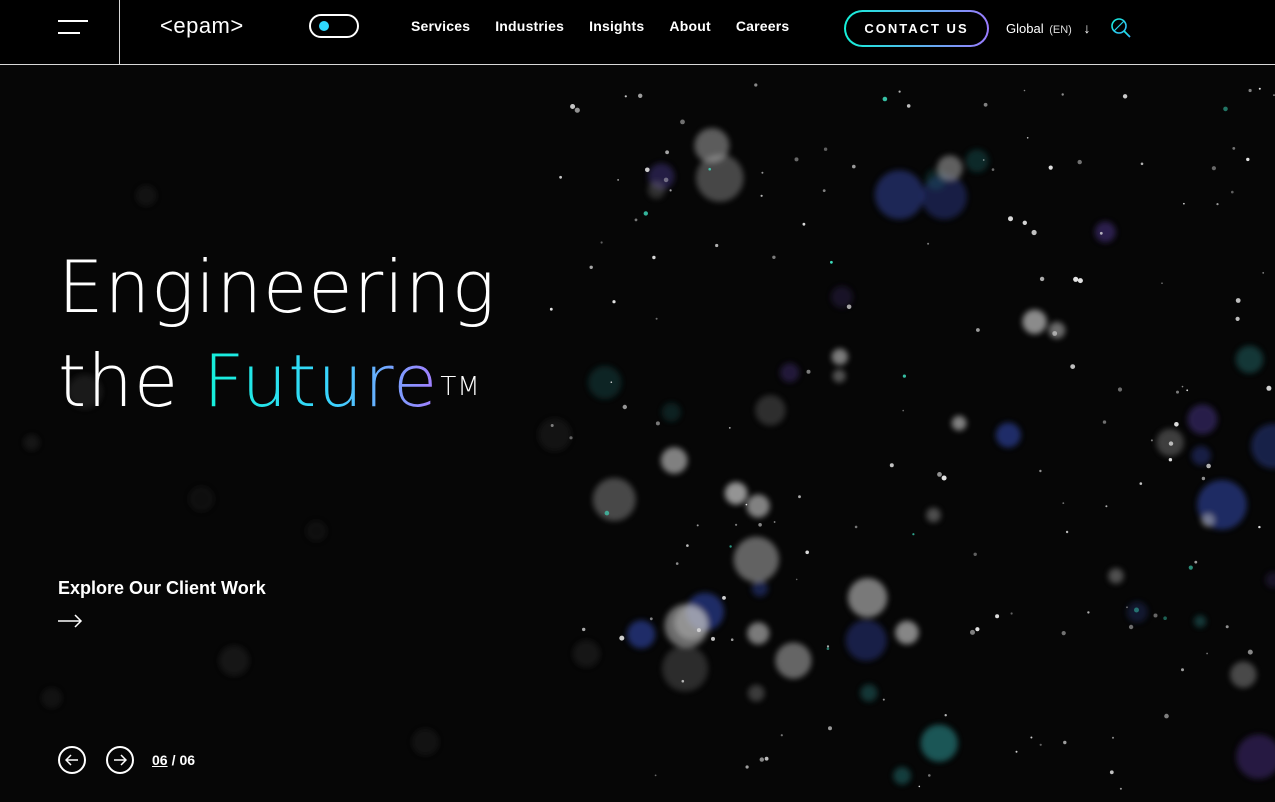 The height and width of the screenshot is (802, 1275). Describe the element at coordinates (529, 26) in the screenshot. I see `nav-item-industries: Industries` at that location.